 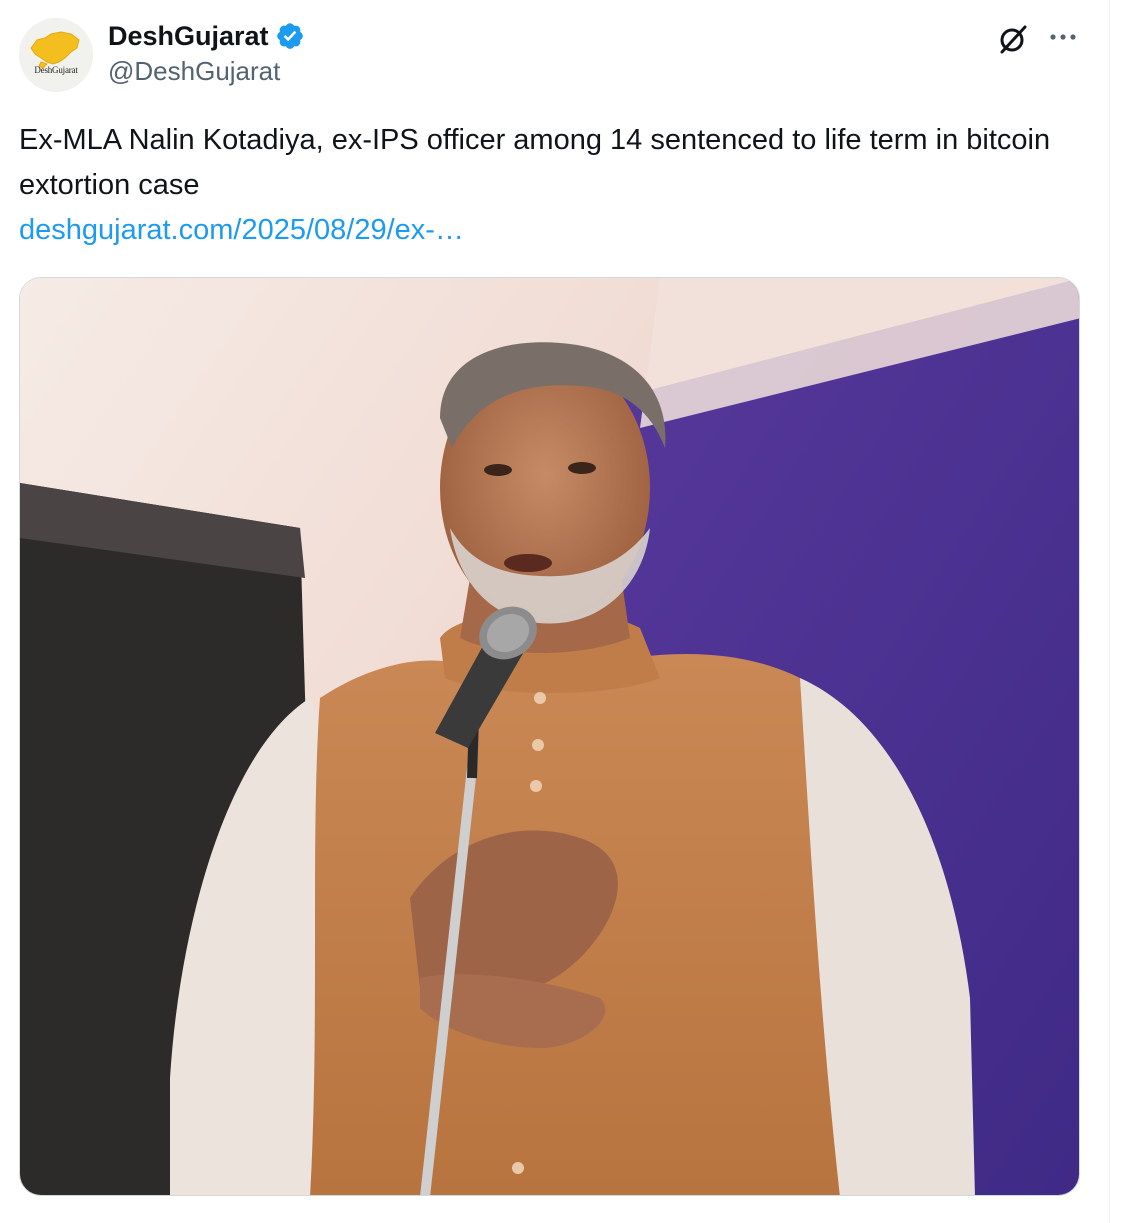 I want to click on verified-badge-icon, so click(x=289, y=36).